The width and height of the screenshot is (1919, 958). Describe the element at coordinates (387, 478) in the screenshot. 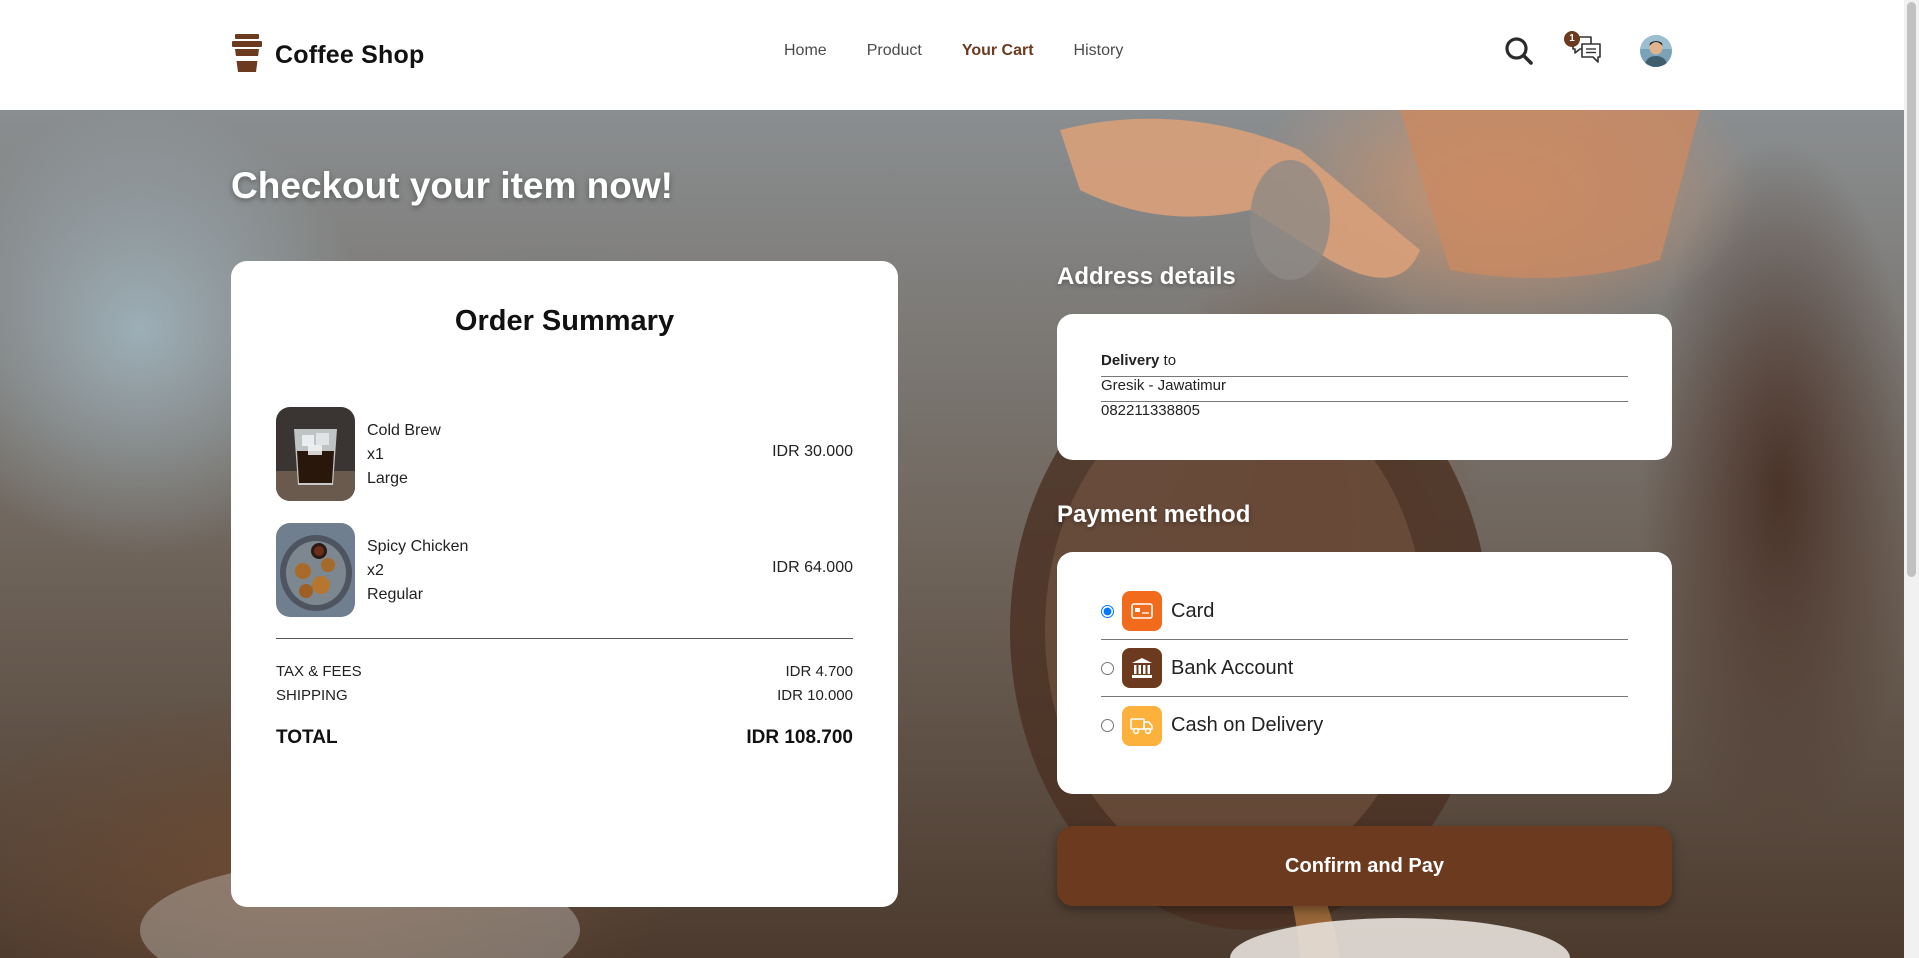

I see `item-size: Large` at that location.